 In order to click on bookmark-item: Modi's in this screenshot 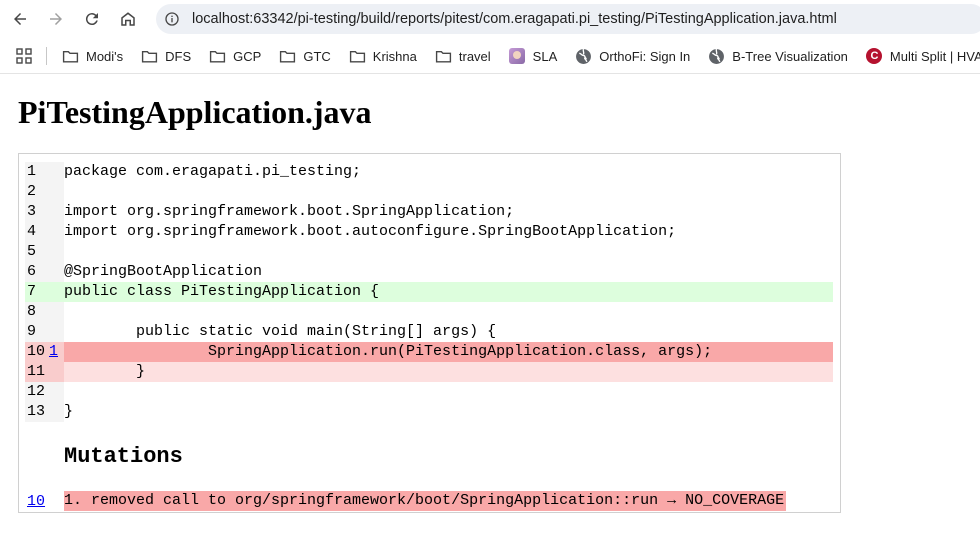, I will do `click(93, 55)`.